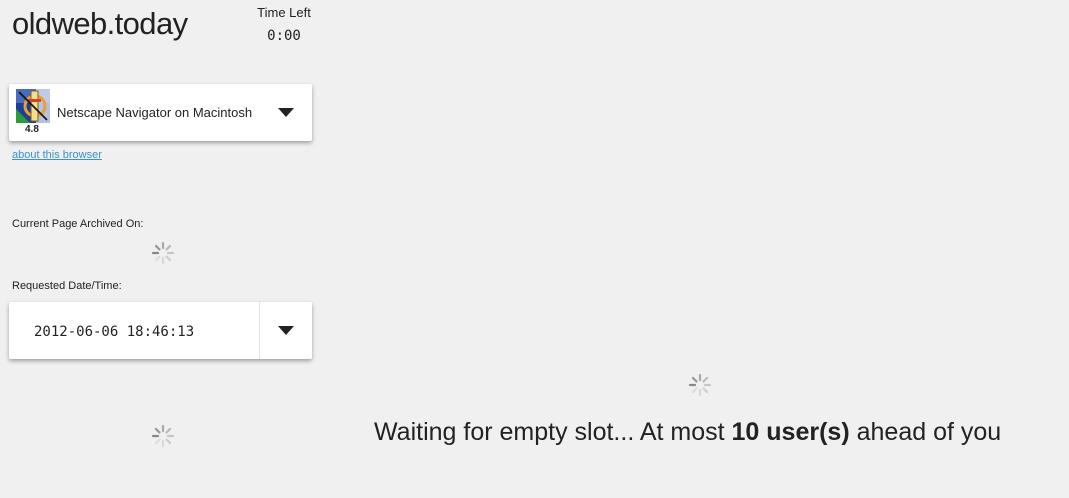 The image size is (1069, 498). I want to click on queue-status-prefix: Waiting for empty slot... At most, so click(553, 432).